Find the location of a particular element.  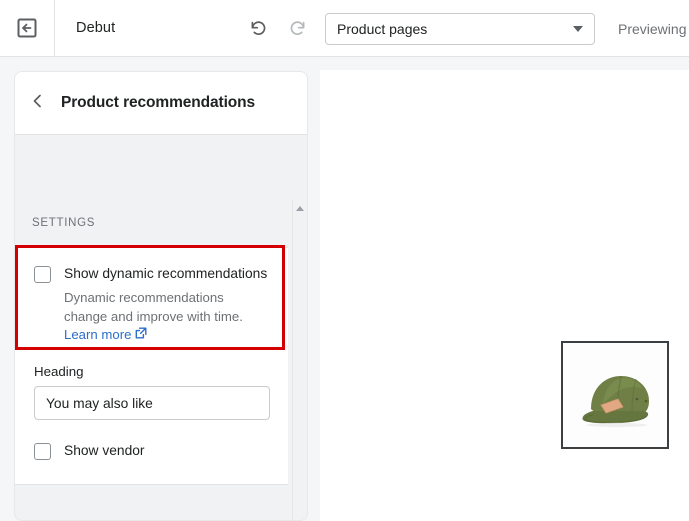

scroll-up-arrow-icon is located at coordinates (300, 208).